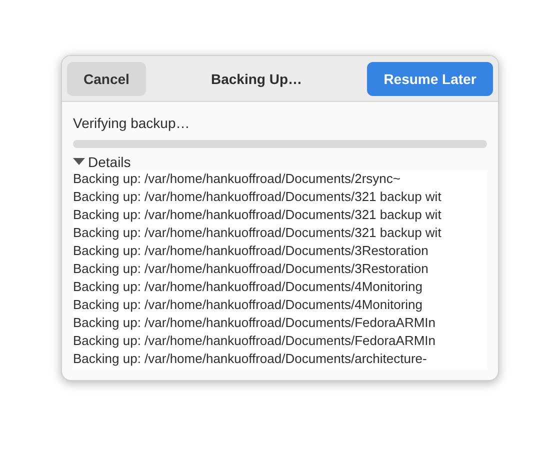  Describe the element at coordinates (429, 79) in the screenshot. I see `resume-later-button: Resume Later` at that location.